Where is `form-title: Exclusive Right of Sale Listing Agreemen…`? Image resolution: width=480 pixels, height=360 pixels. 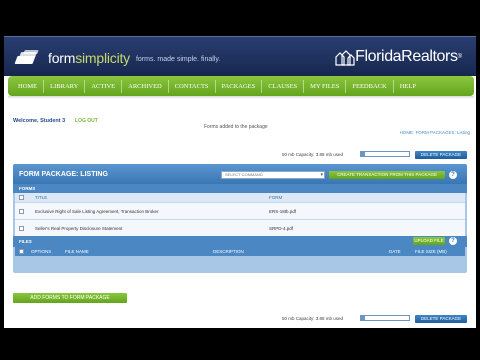
form-title: Exclusive Right of Sale Listing Agreemen… is located at coordinates (97, 211).